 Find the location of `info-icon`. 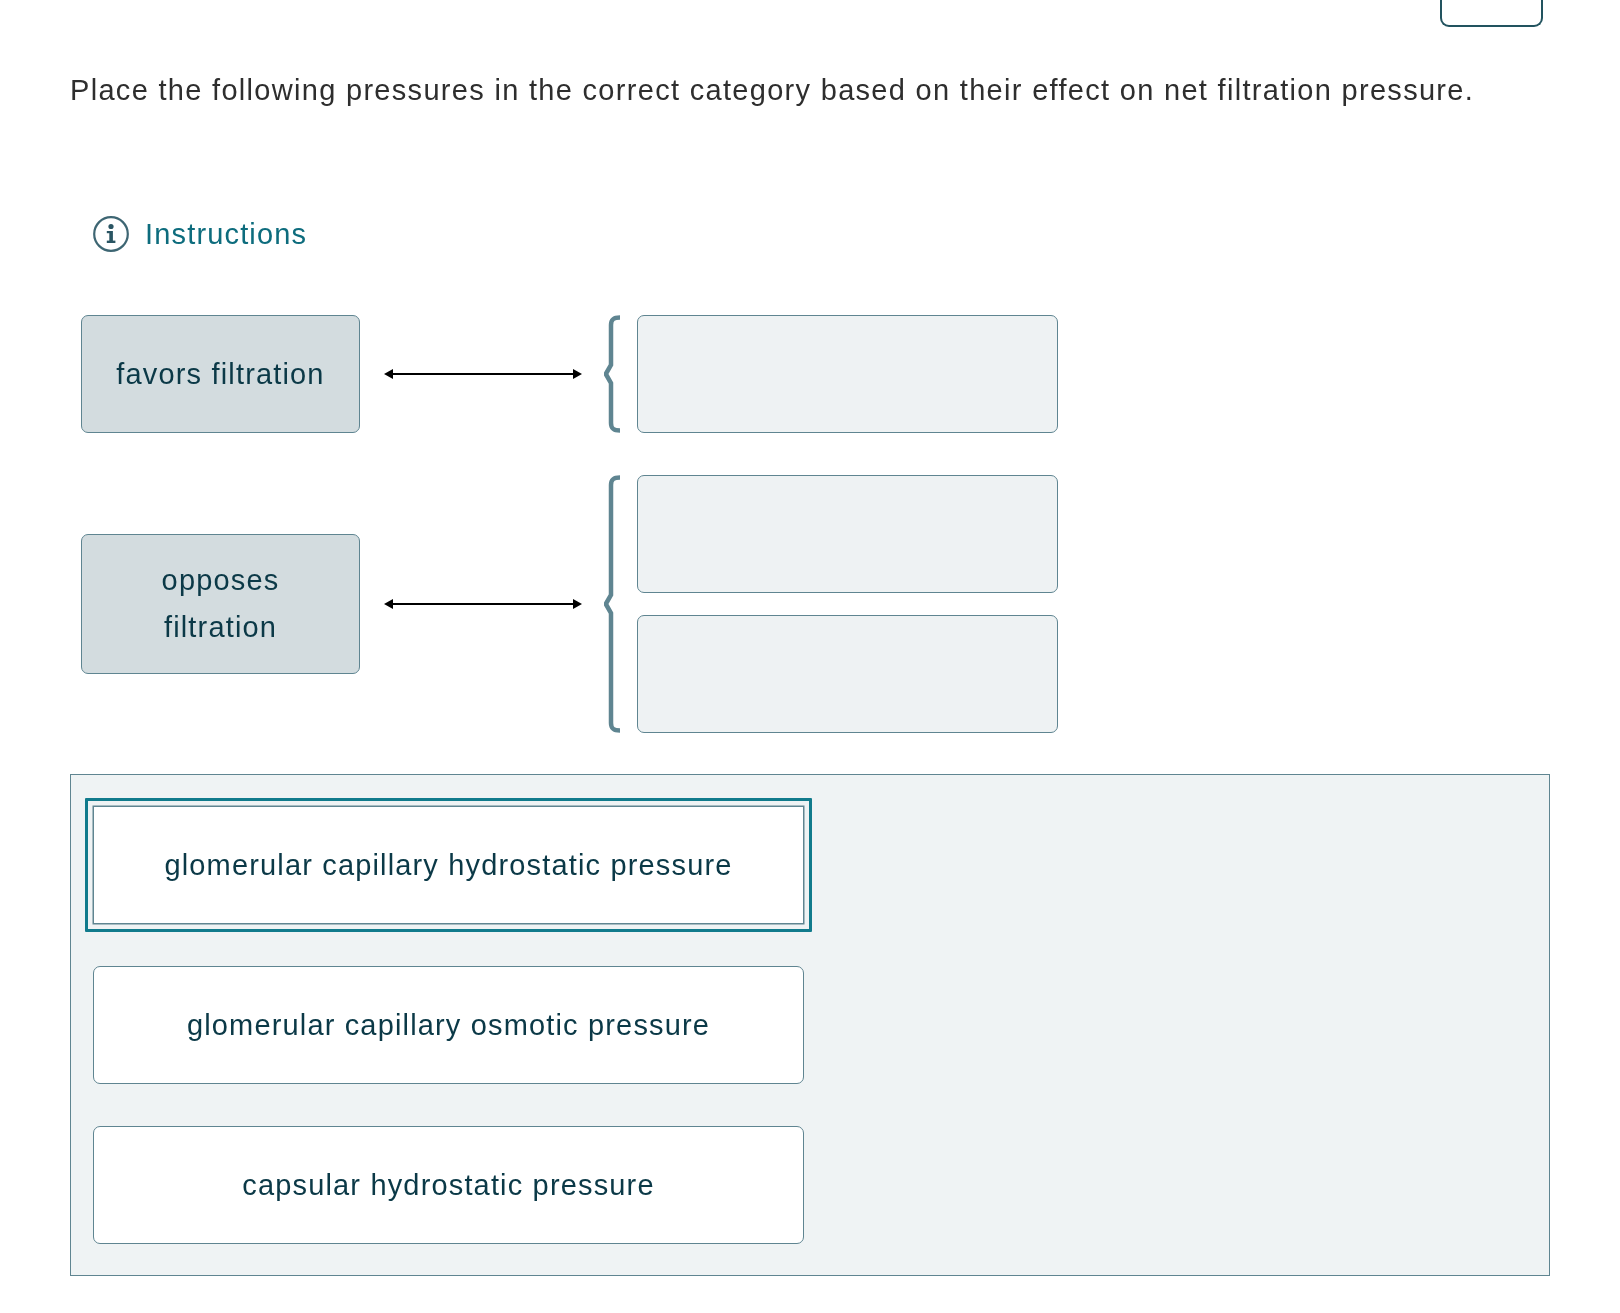

info-icon is located at coordinates (111, 234).